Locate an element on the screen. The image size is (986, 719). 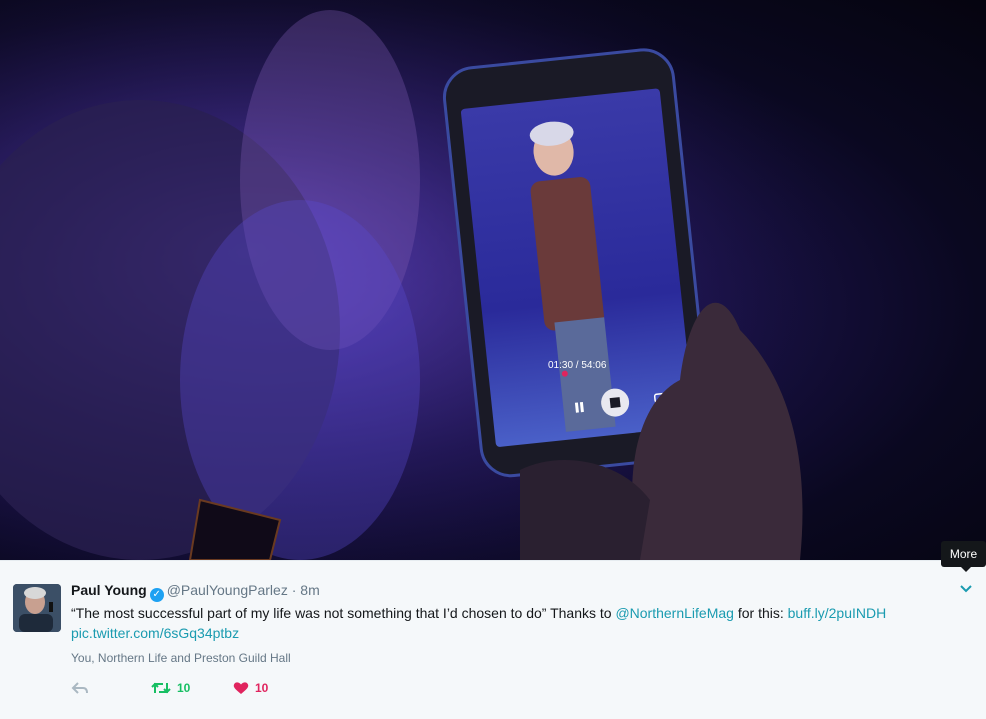
tweet-text-mid: for this: is located at coordinates (760, 613).